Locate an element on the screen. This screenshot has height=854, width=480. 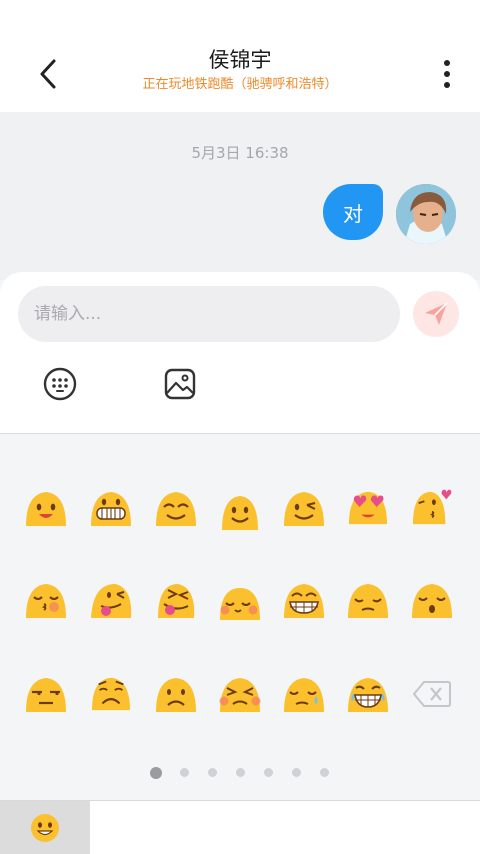
emoji-category-tab is located at coordinates (45, 827).